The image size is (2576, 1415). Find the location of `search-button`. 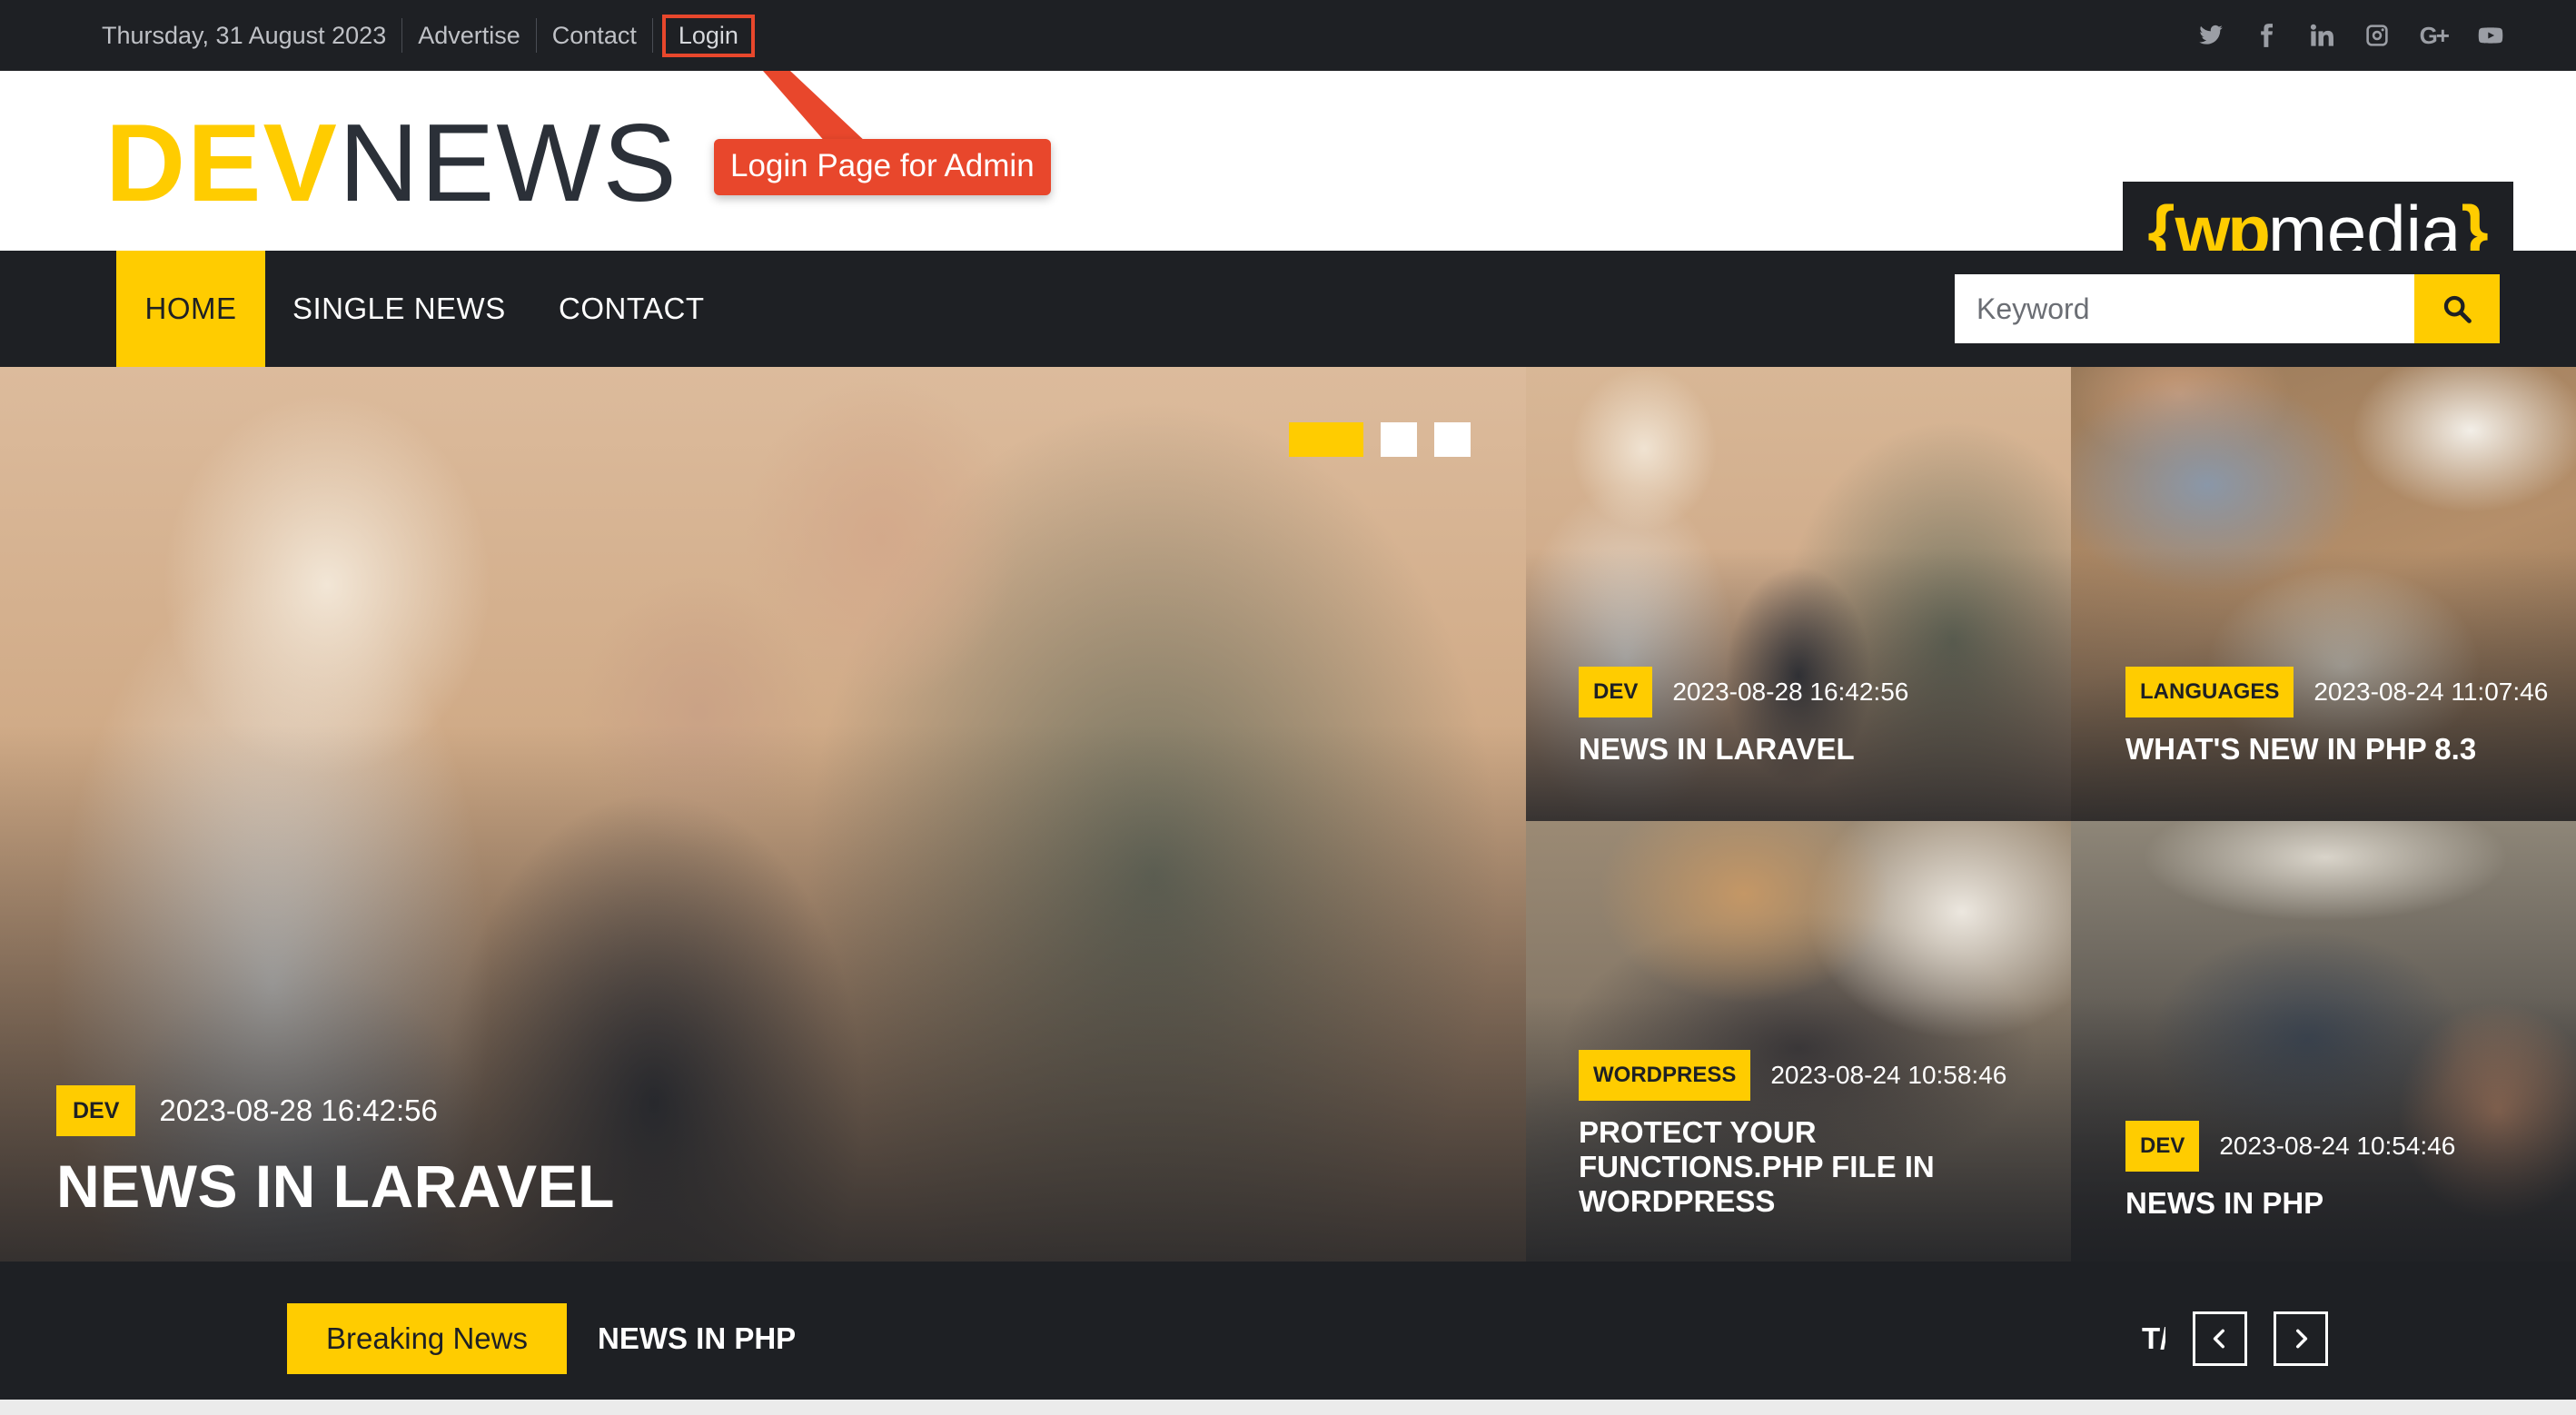

search-button is located at coordinates (2457, 308).